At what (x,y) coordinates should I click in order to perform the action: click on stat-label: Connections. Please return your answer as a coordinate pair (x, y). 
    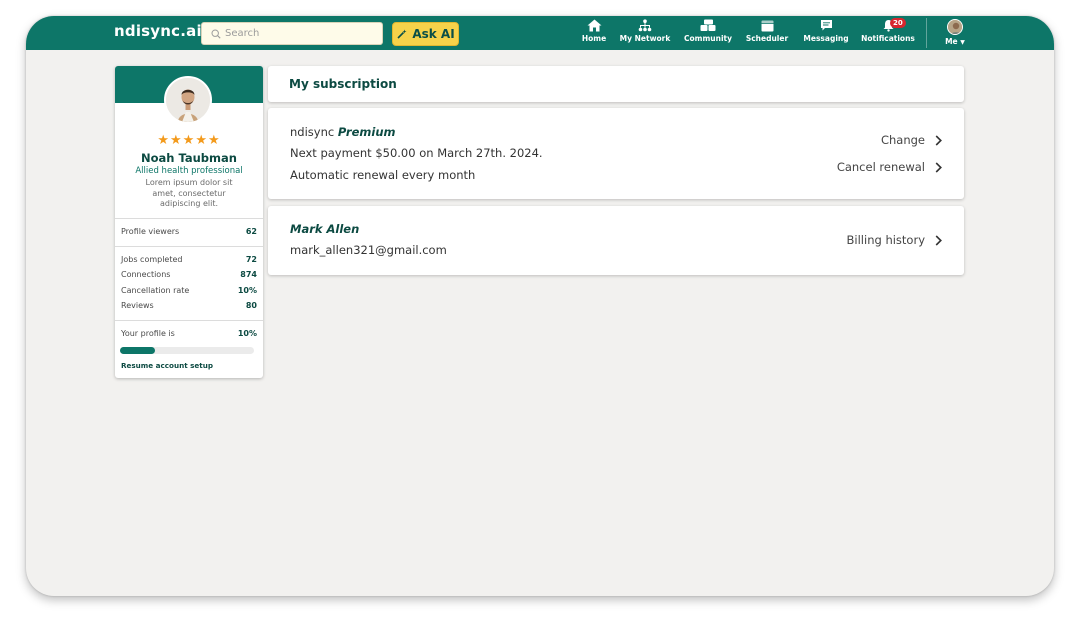
    Looking at the image, I should click on (146, 274).